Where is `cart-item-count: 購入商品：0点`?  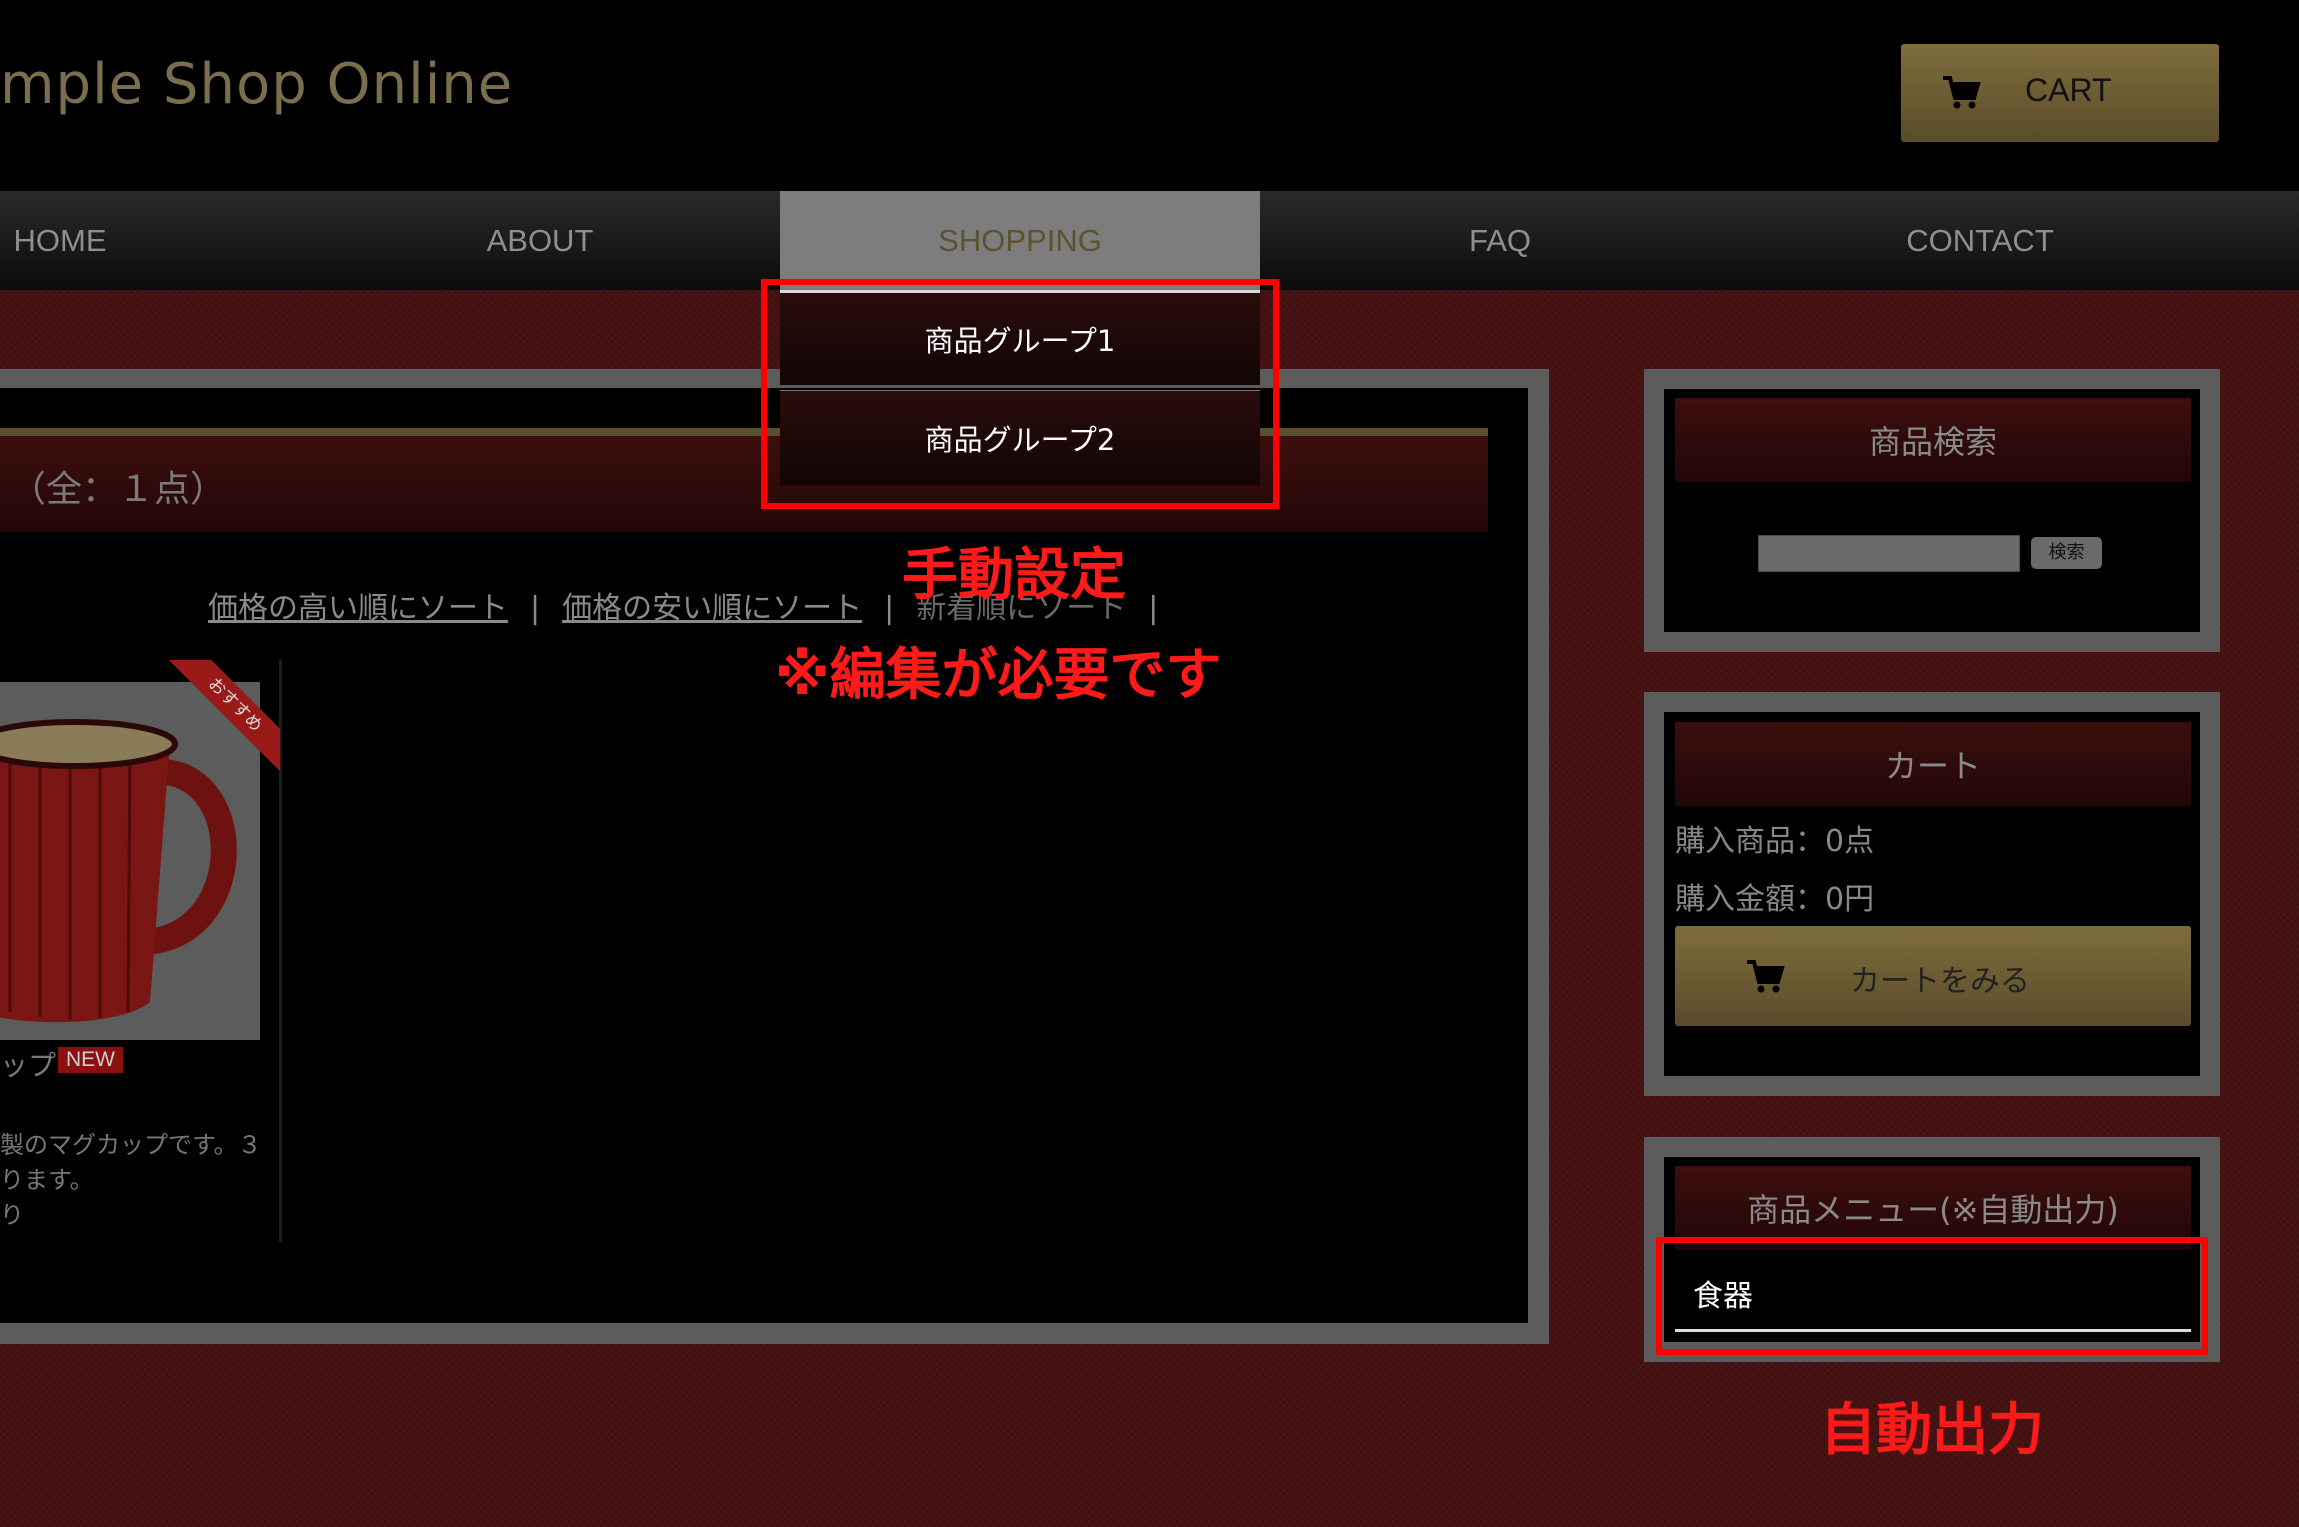
cart-item-count: 購入商品：0点 is located at coordinates (1775, 841).